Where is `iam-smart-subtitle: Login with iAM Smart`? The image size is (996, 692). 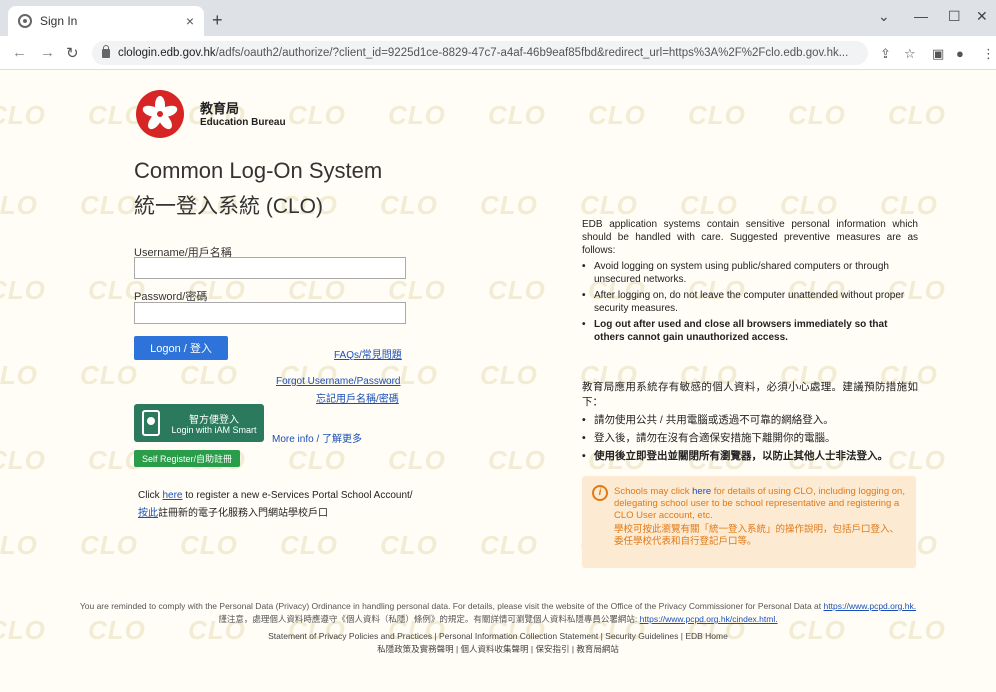
iam-smart-subtitle: Login with iAM Smart is located at coordinates (214, 430).